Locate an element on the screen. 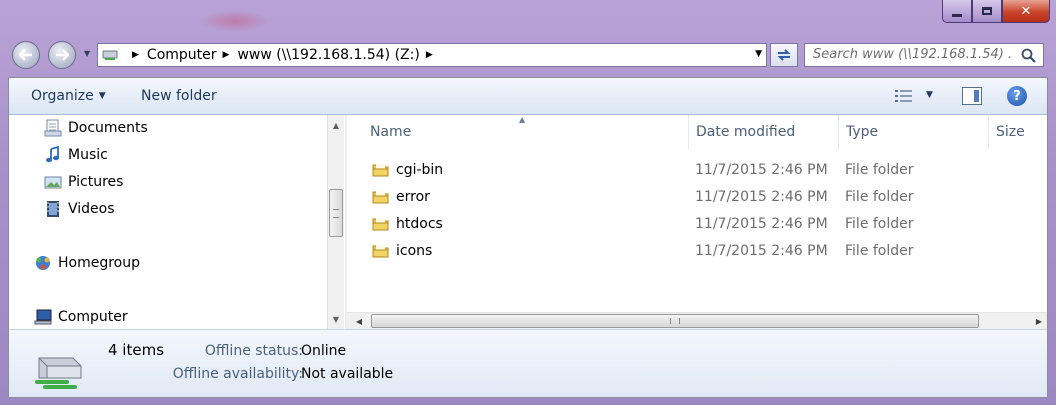  forward-arrow-icon is located at coordinates (62, 55).